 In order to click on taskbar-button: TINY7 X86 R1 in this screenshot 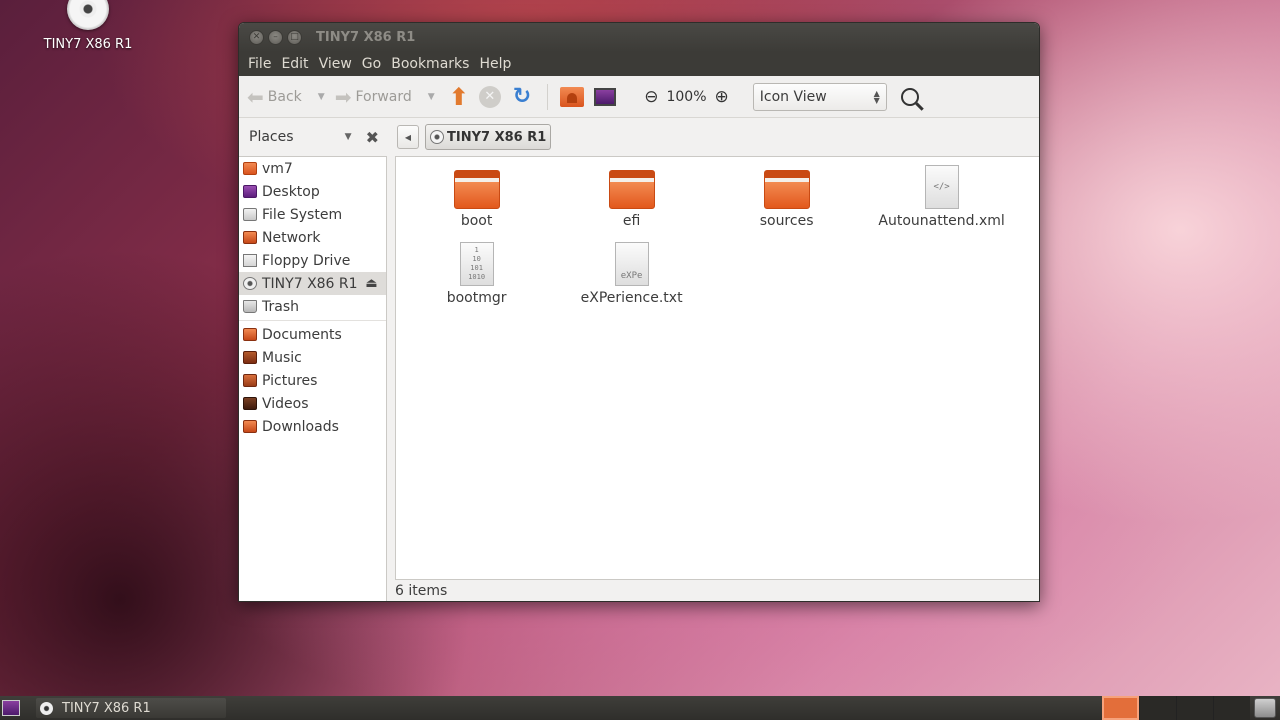, I will do `click(131, 708)`.